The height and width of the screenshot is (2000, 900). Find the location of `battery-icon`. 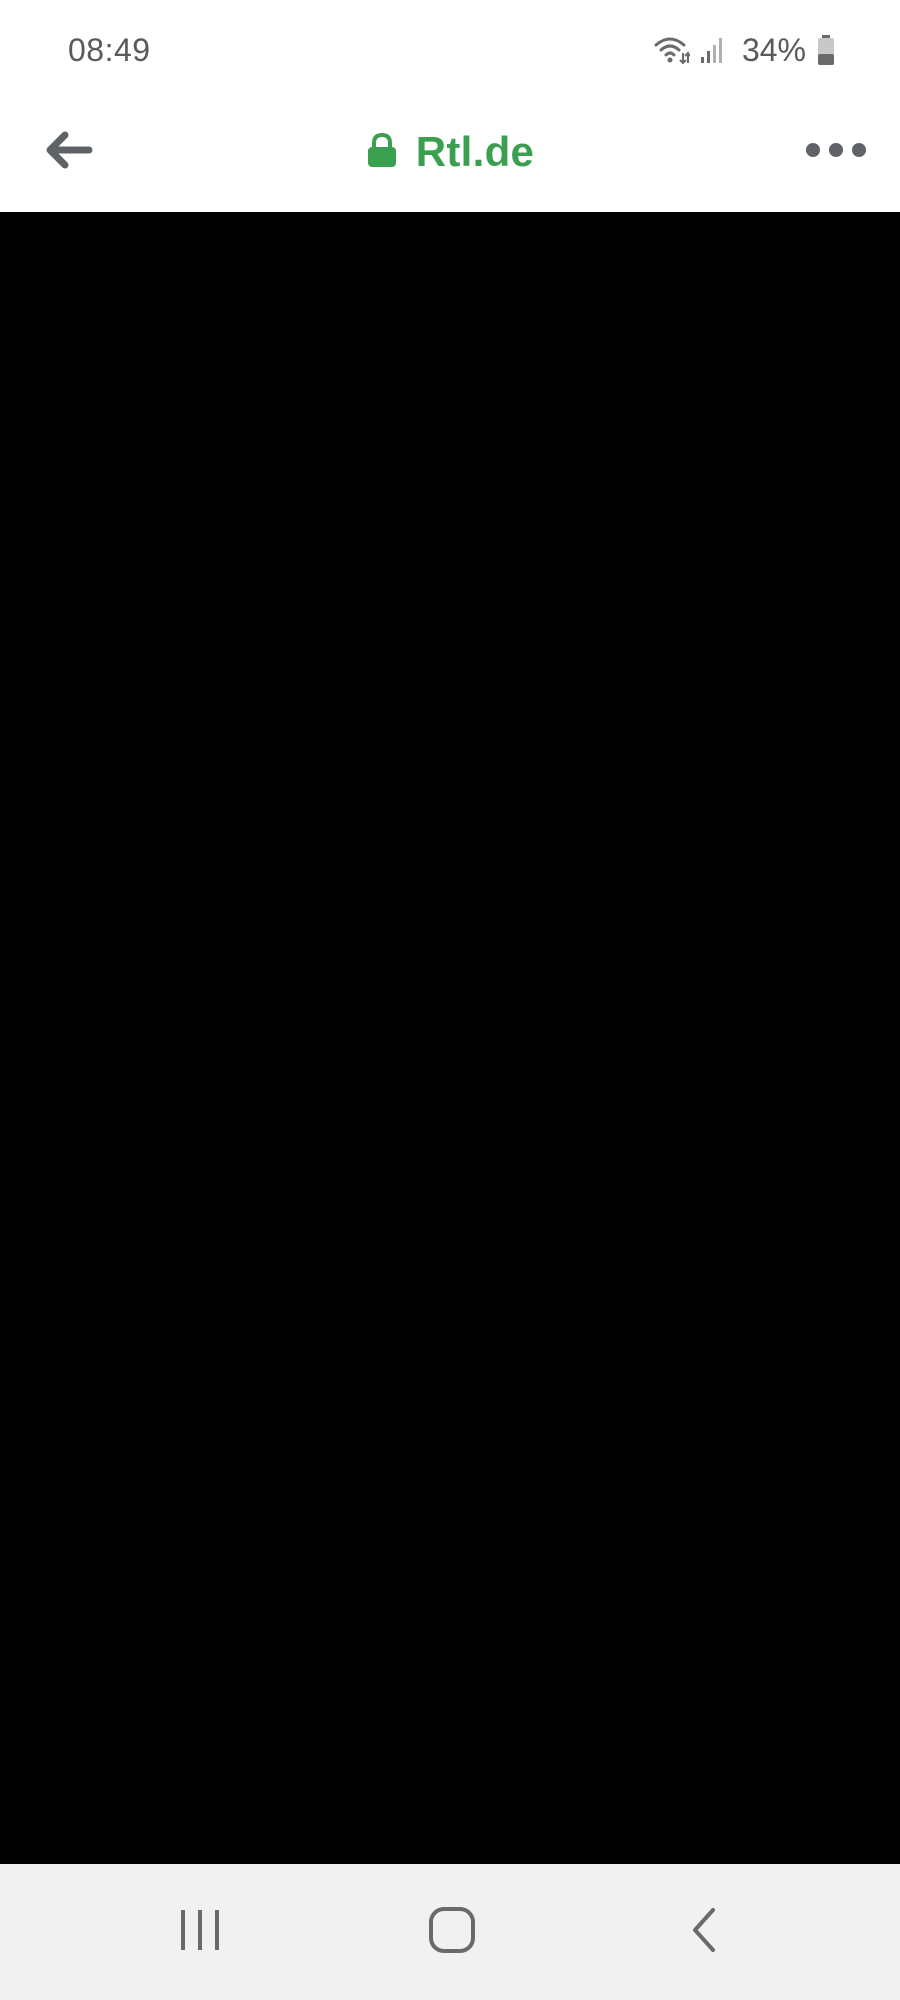

battery-icon is located at coordinates (826, 50).